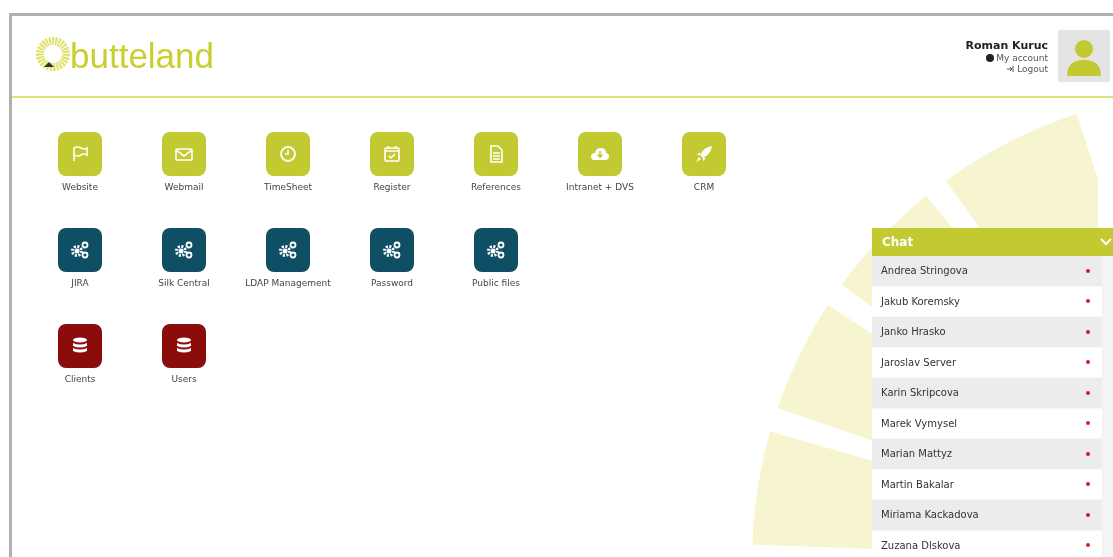 Image resolution: width=1113 pixels, height=557 pixels. I want to click on contact-name: Jaroslav Server, so click(919, 362).